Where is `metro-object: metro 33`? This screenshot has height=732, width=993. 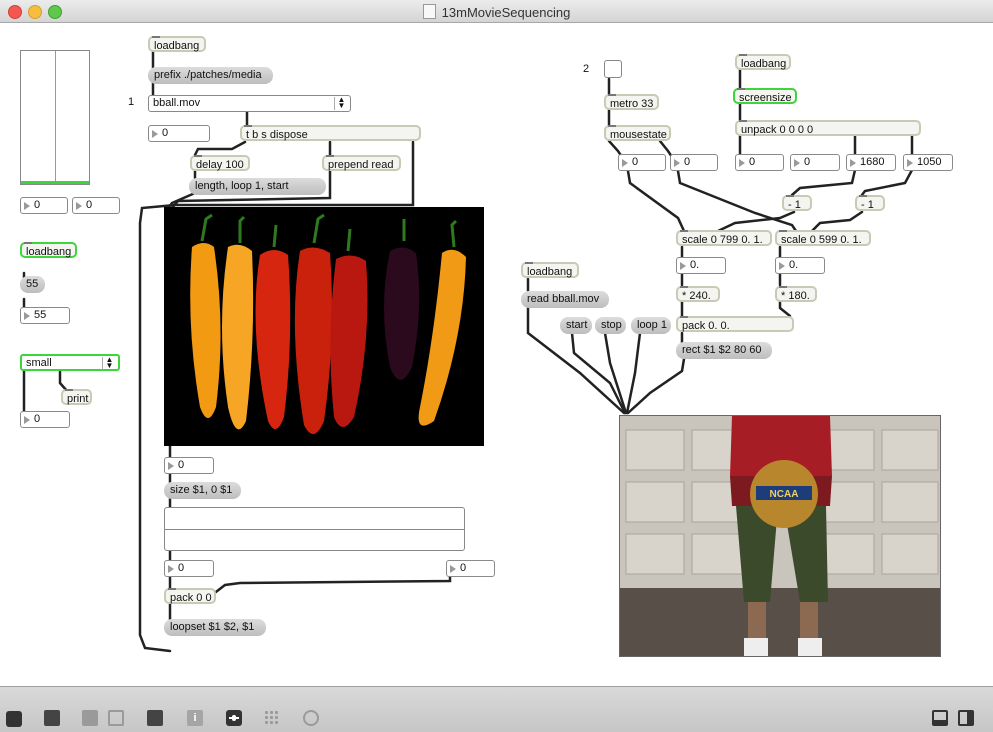 metro-object: metro 33 is located at coordinates (631, 102).